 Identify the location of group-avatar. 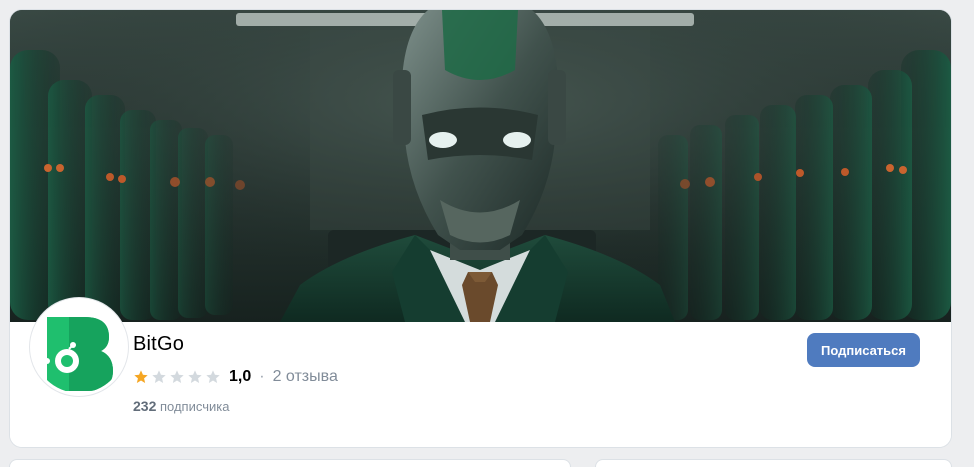
(79, 347).